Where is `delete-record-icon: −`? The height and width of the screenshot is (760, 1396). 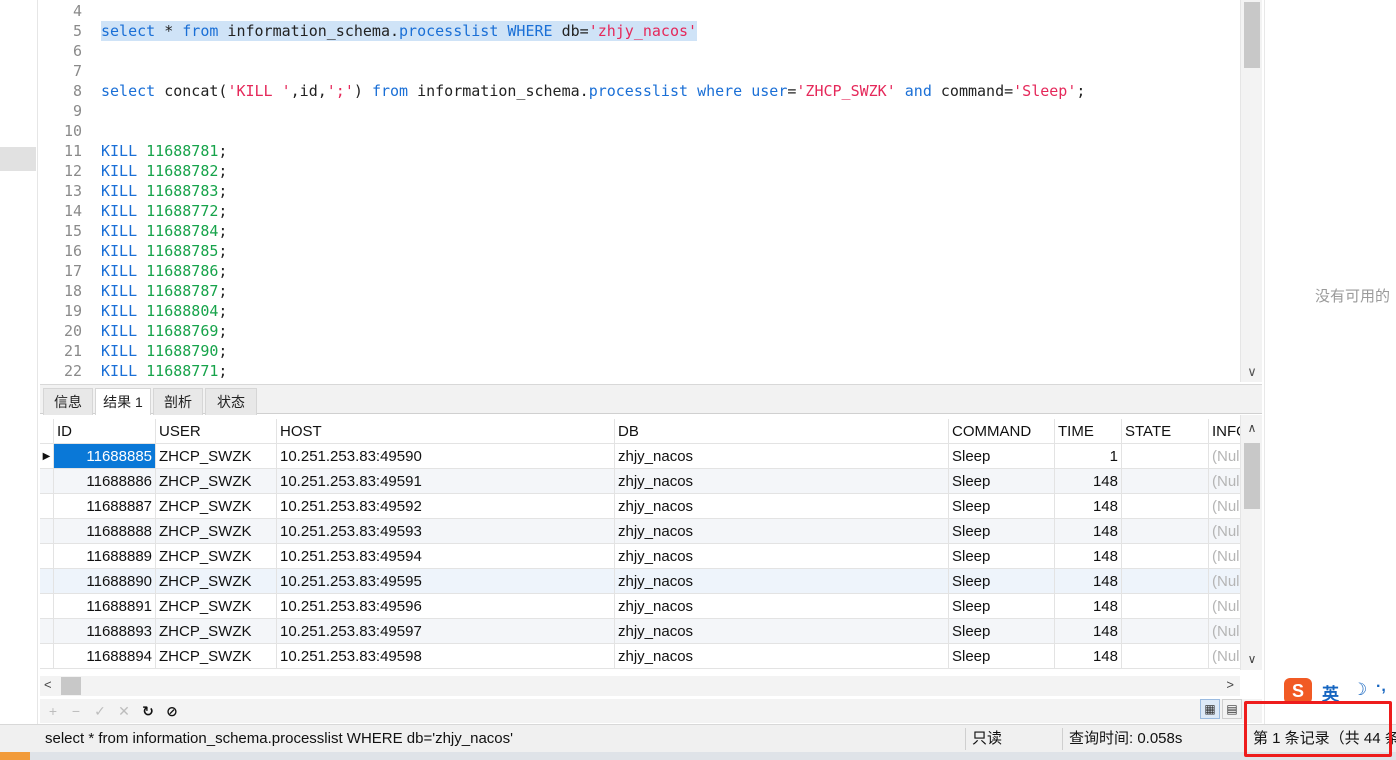 delete-record-icon: − is located at coordinates (76, 711).